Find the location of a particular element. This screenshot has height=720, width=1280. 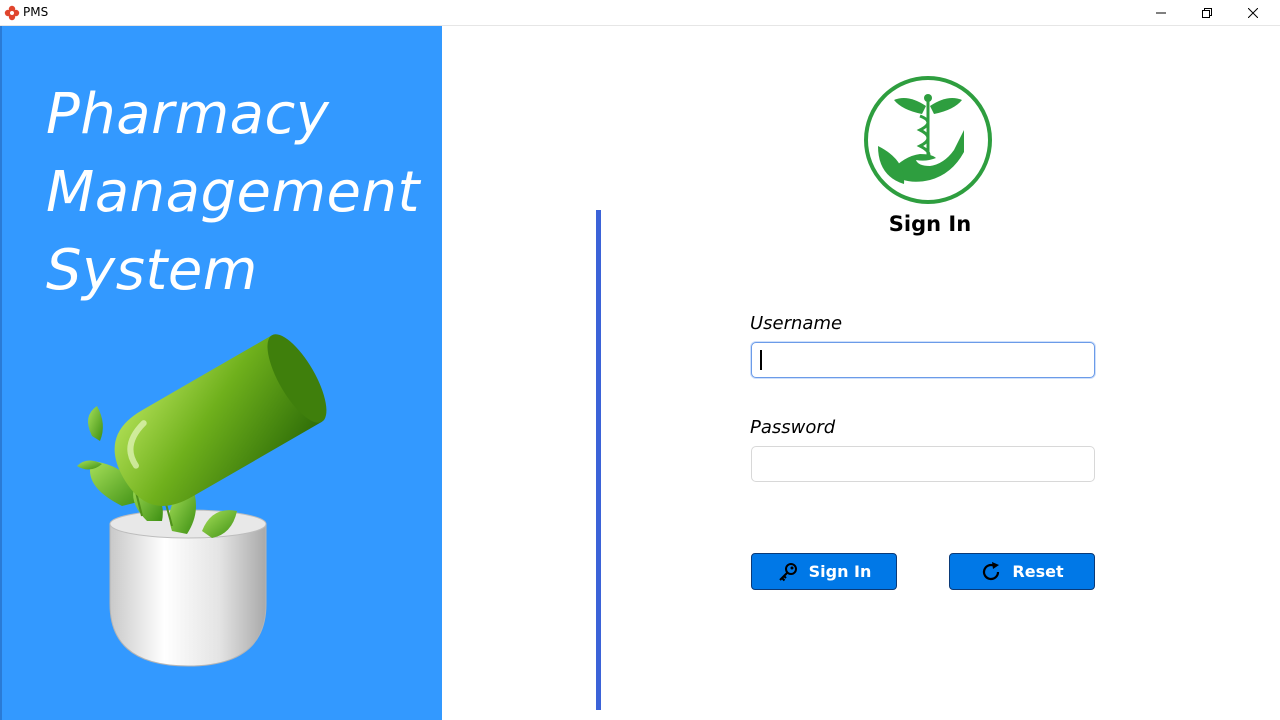

brand-line-2: Management is located at coordinates (233, 192).